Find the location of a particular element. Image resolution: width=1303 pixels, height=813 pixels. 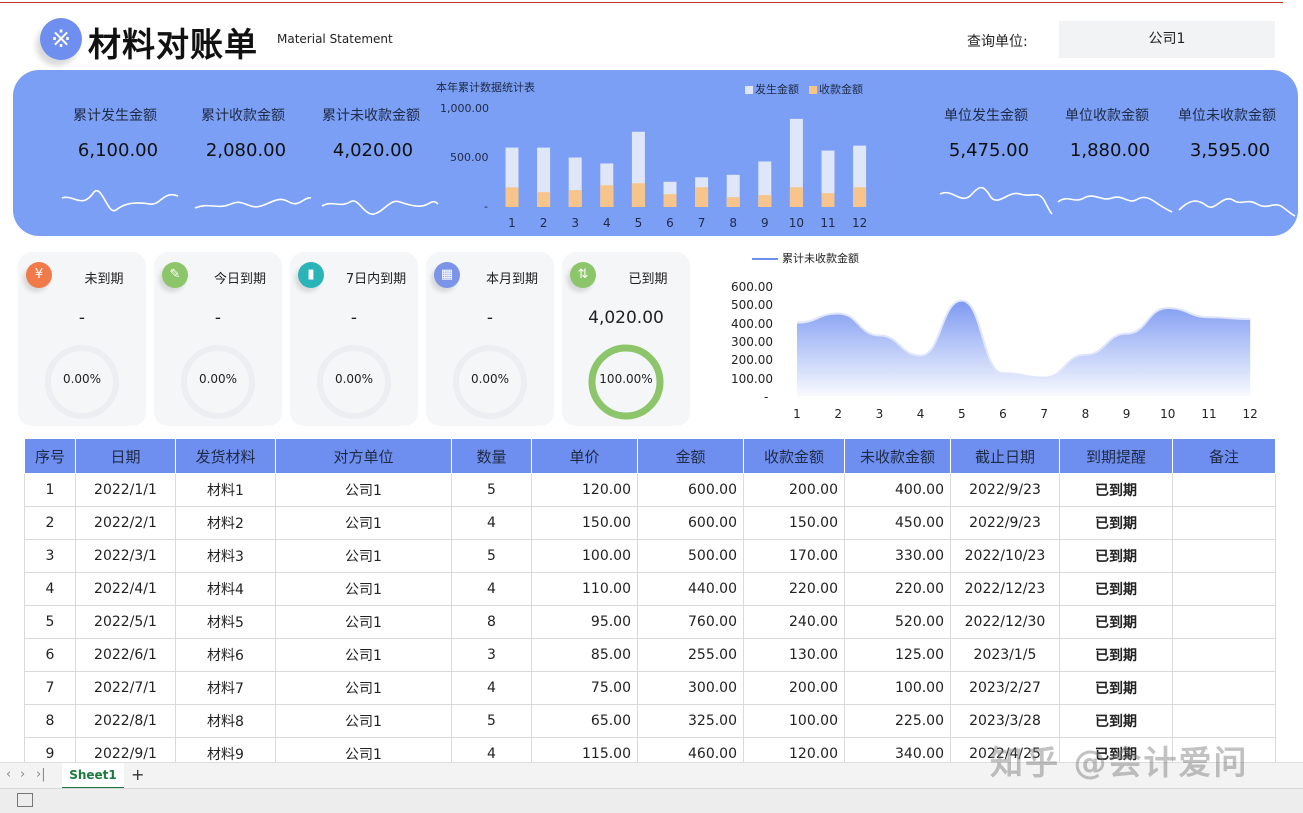

table-cell: 2022/12/23 is located at coordinates (1005, 589).